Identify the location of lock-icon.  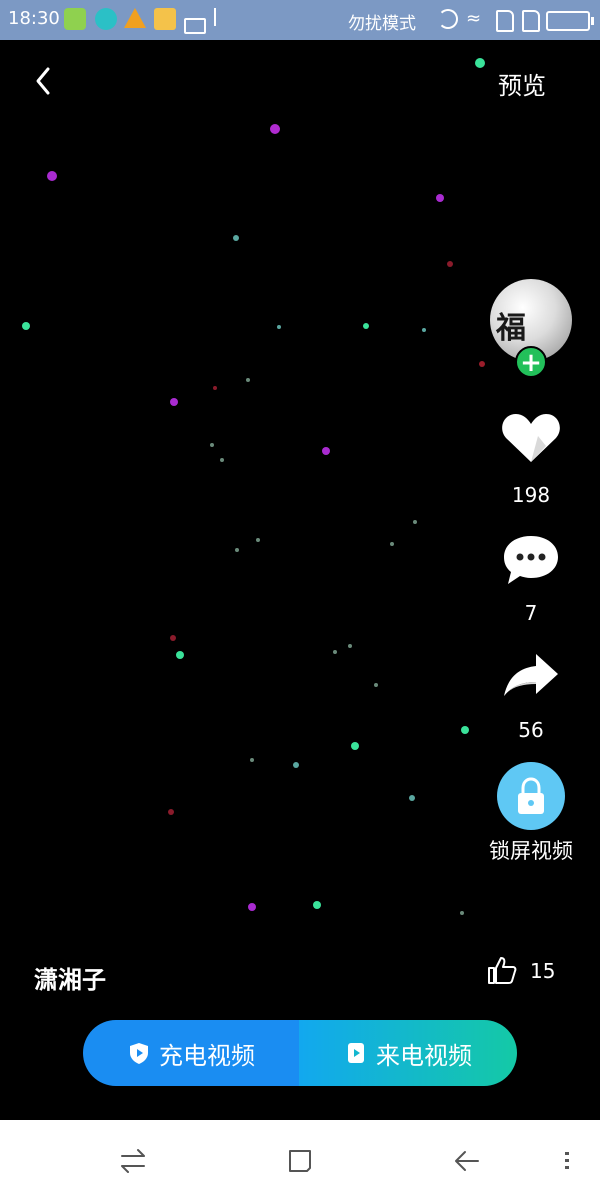
(531, 795).